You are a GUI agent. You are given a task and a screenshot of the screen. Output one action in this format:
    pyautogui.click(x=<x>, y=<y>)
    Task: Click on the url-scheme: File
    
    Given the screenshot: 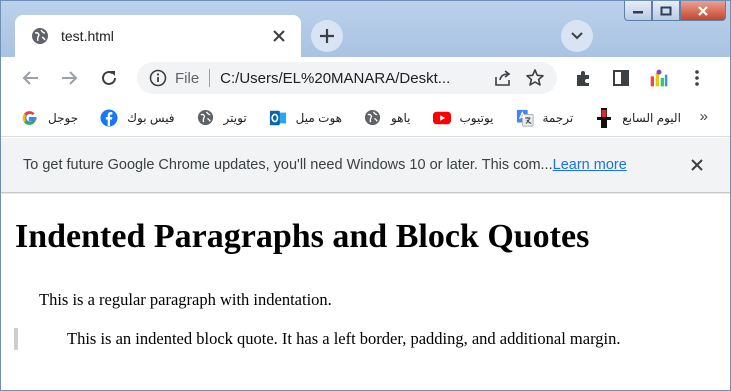 What is the action you would take?
    pyautogui.click(x=187, y=78)
    